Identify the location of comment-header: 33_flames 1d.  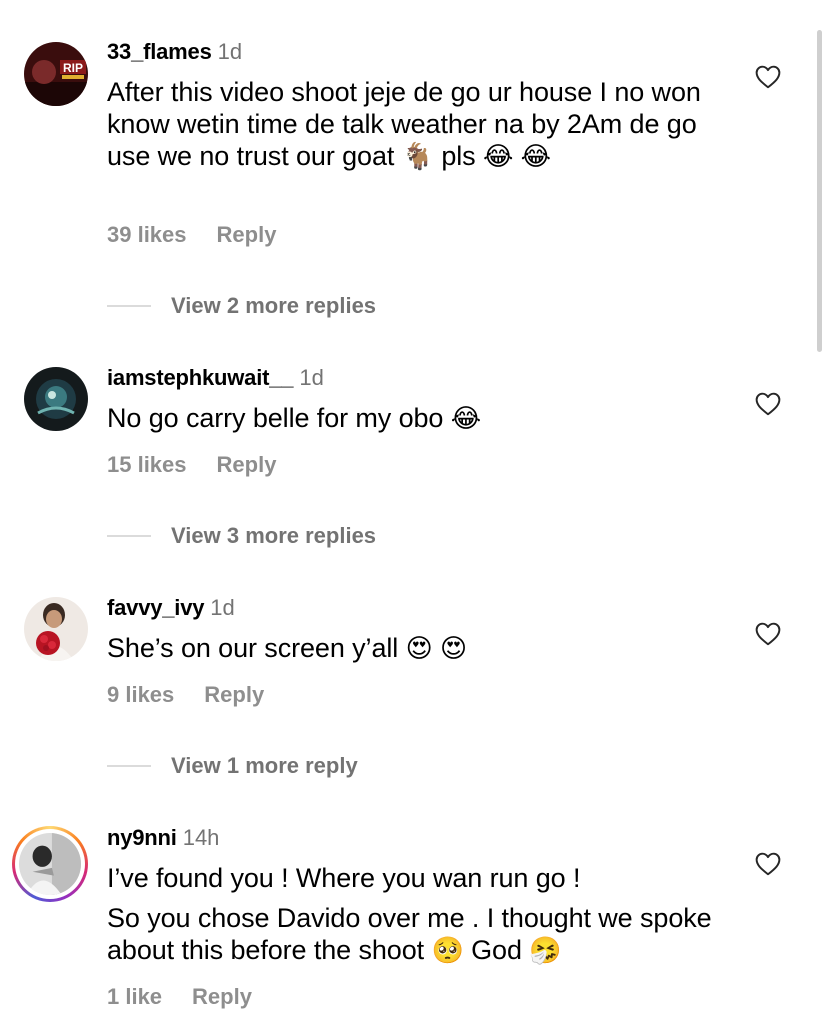
(174, 52).